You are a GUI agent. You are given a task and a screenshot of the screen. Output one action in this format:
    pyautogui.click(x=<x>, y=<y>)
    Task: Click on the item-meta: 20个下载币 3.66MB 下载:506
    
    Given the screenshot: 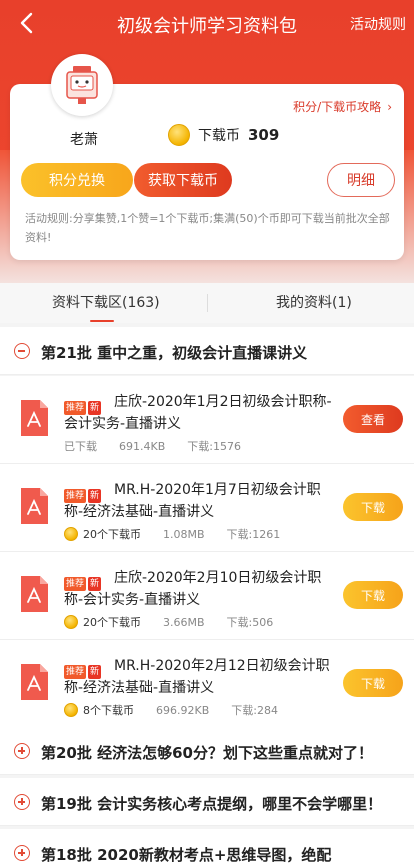 What is the action you would take?
    pyautogui.click(x=168, y=622)
    